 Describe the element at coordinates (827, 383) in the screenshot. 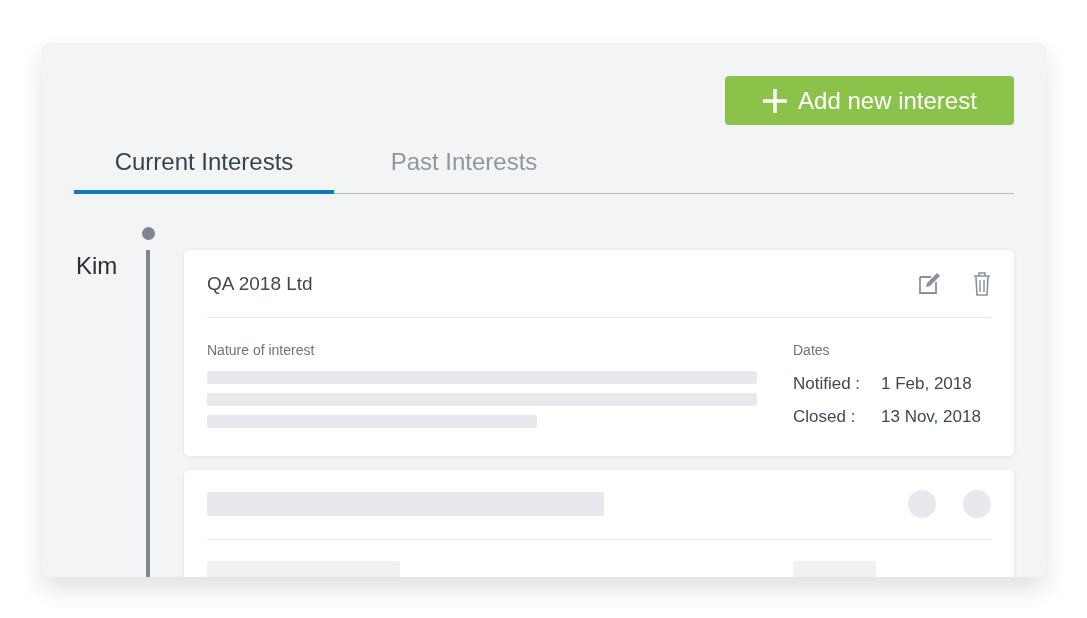

I see `date-label: Notified :` at that location.